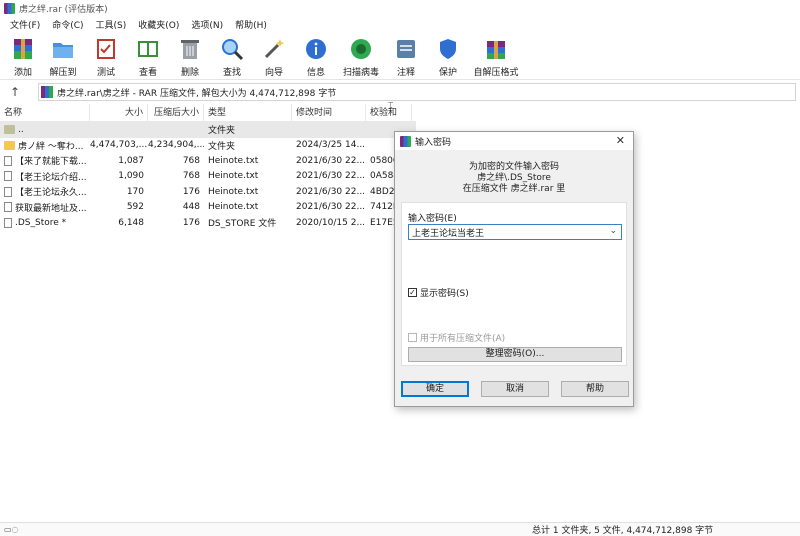 The width and height of the screenshot is (800, 536). I want to click on folder-icon, so click(9, 145).